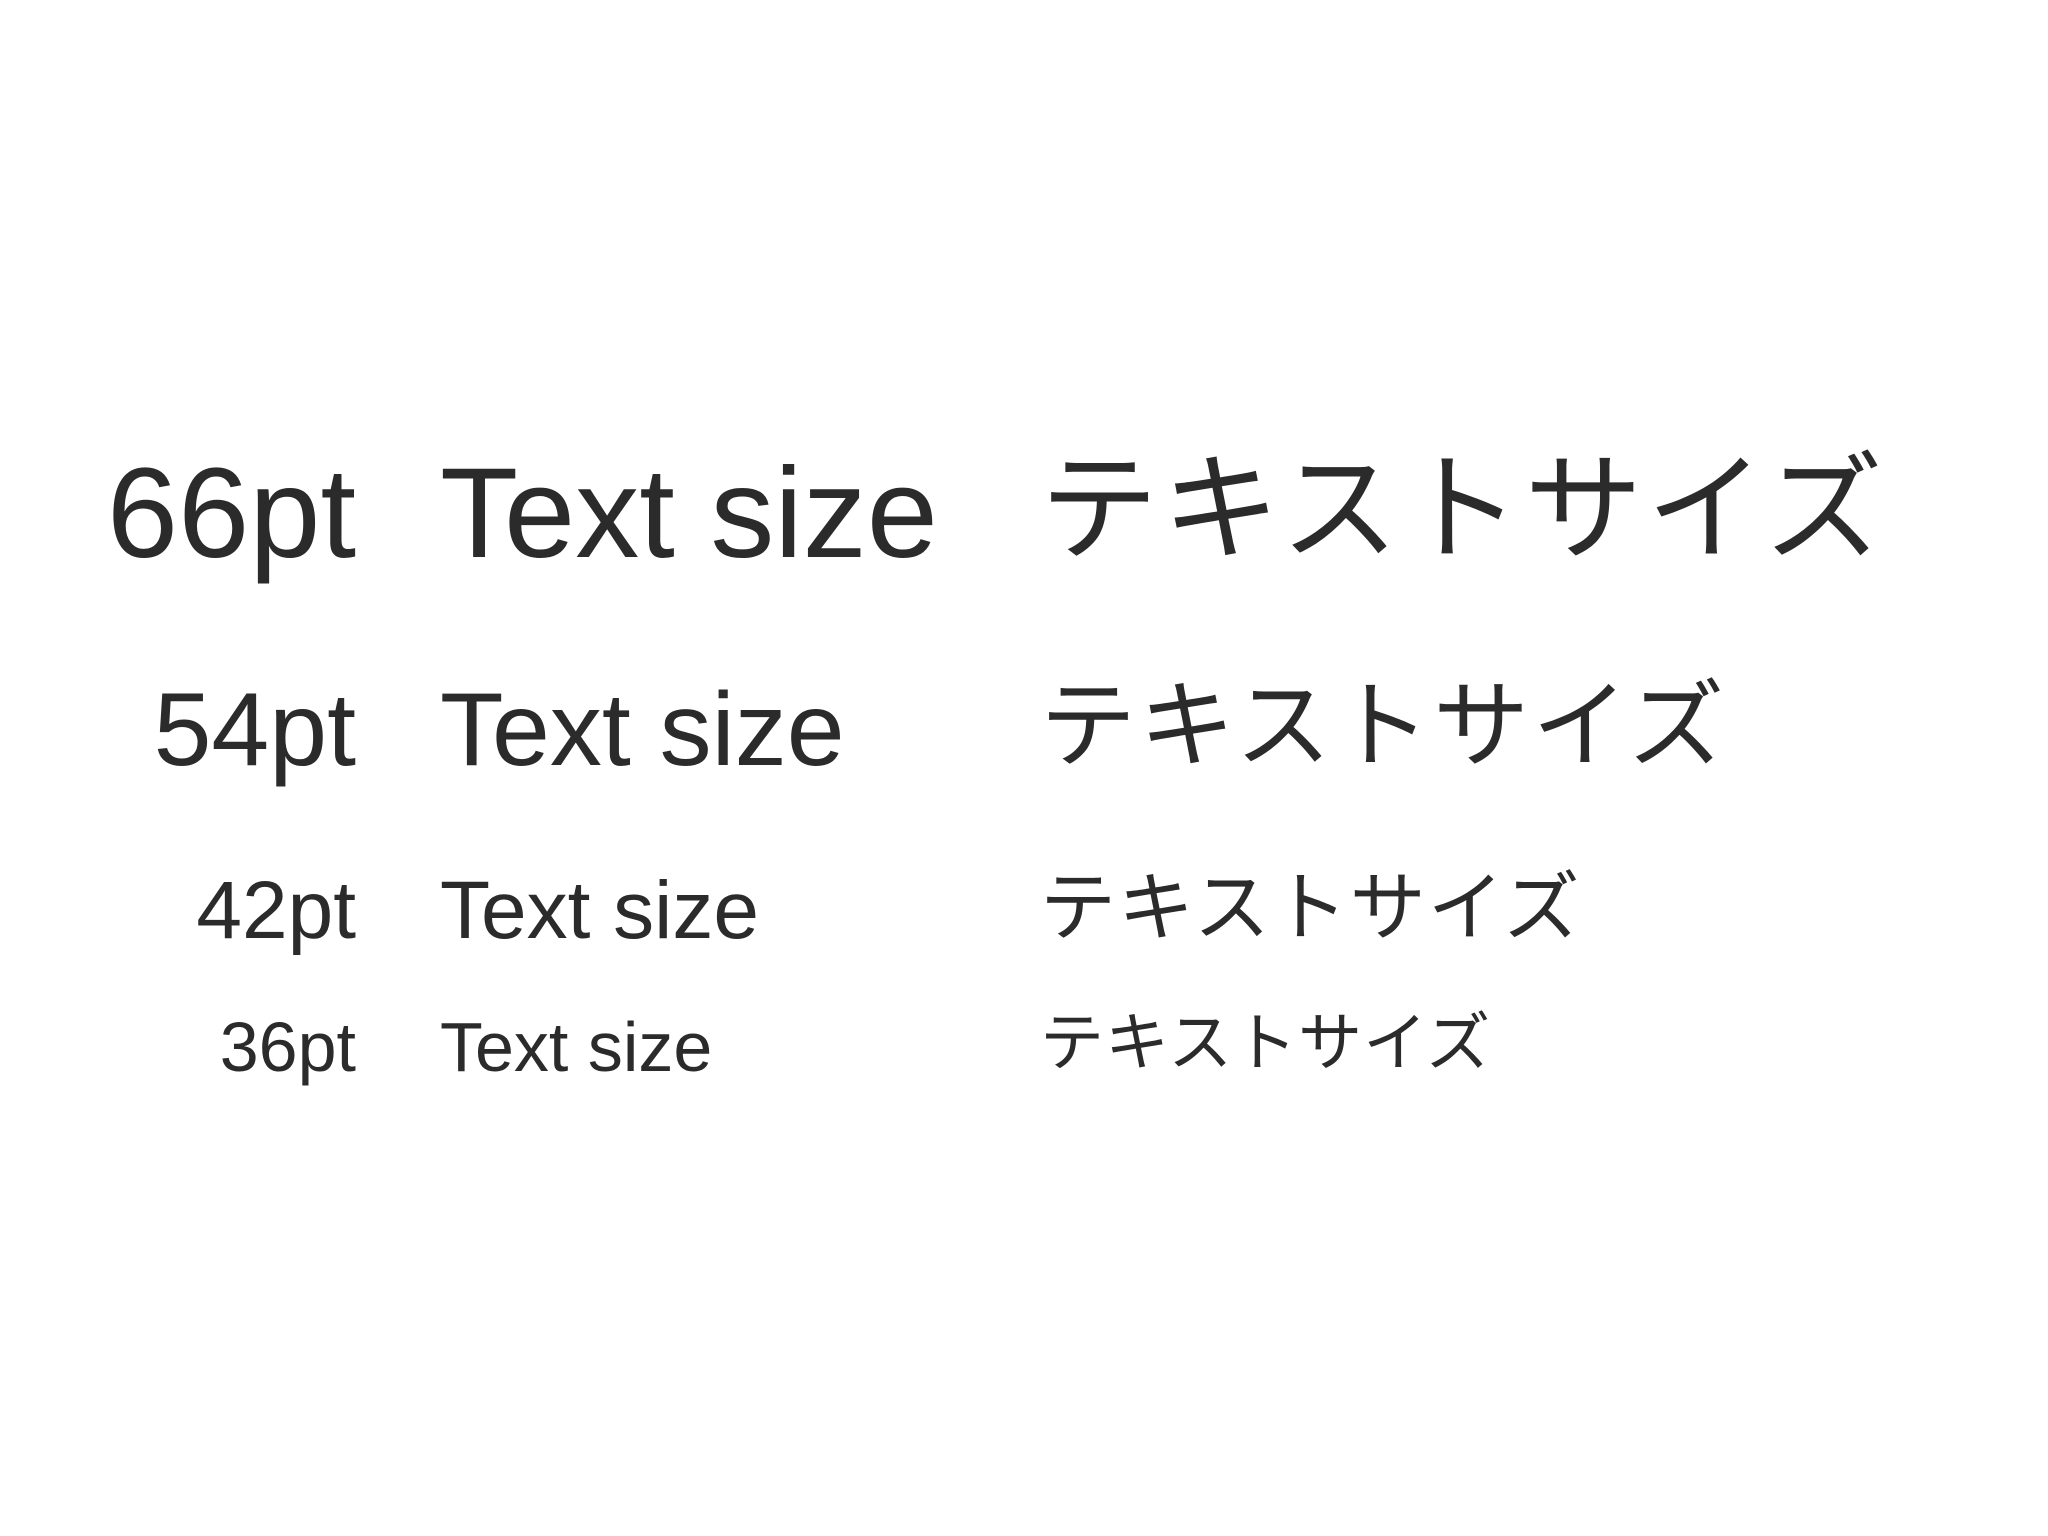 The height and width of the screenshot is (1536, 2048). What do you see at coordinates (287, 1047) in the screenshot?
I see `size-label: 36pt` at bounding box center [287, 1047].